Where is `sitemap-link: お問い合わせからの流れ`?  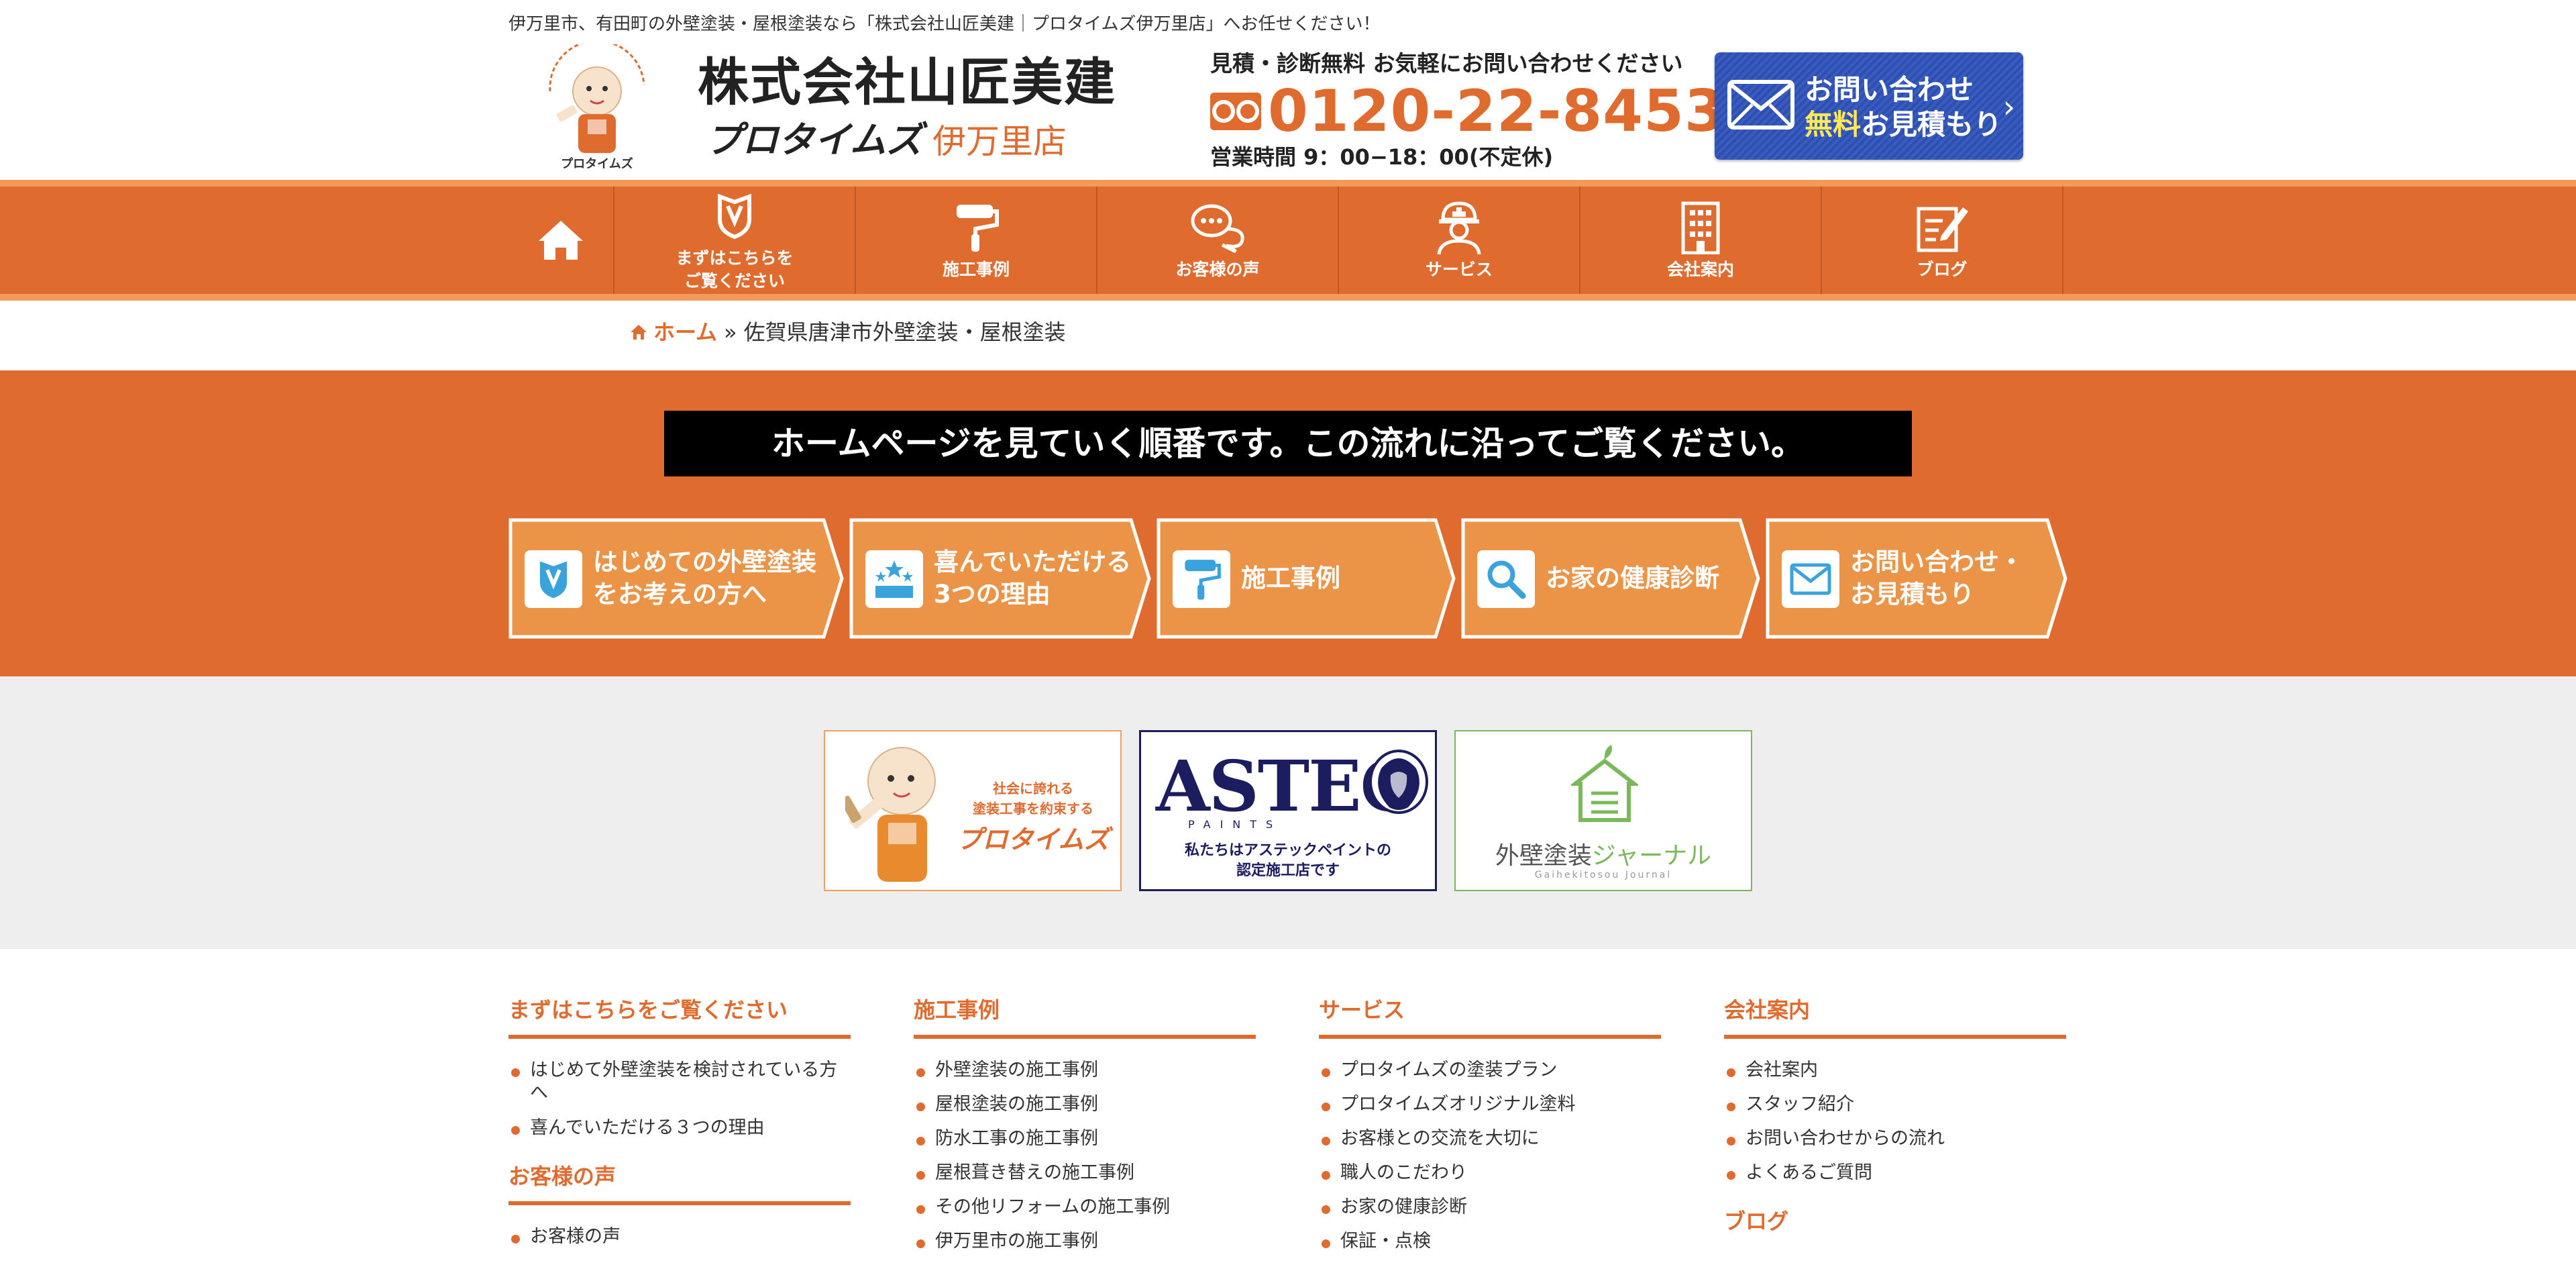
sitemap-link: お問い合わせからの流れ is located at coordinates (1895, 1138).